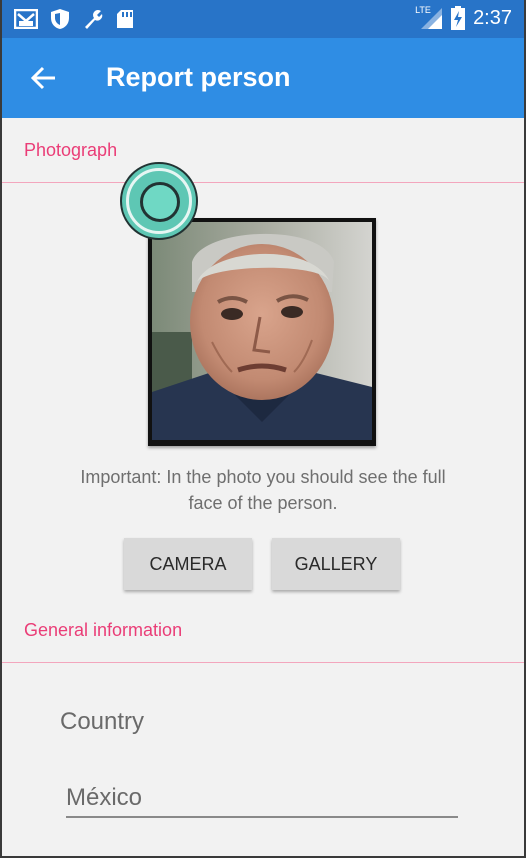  I want to click on touch-dot, so click(160, 202).